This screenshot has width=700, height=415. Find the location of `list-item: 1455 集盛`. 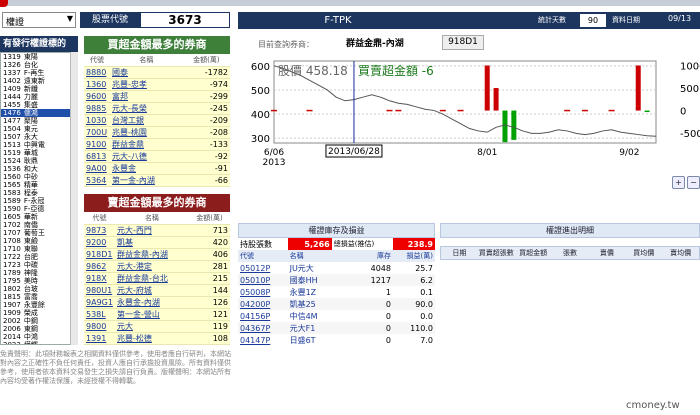

list-item: 1455 集盛 is located at coordinates (39, 105).